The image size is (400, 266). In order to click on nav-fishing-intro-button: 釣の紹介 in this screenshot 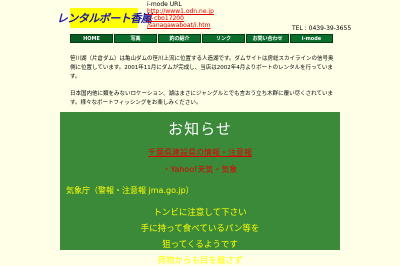, I will do `click(179, 38)`.